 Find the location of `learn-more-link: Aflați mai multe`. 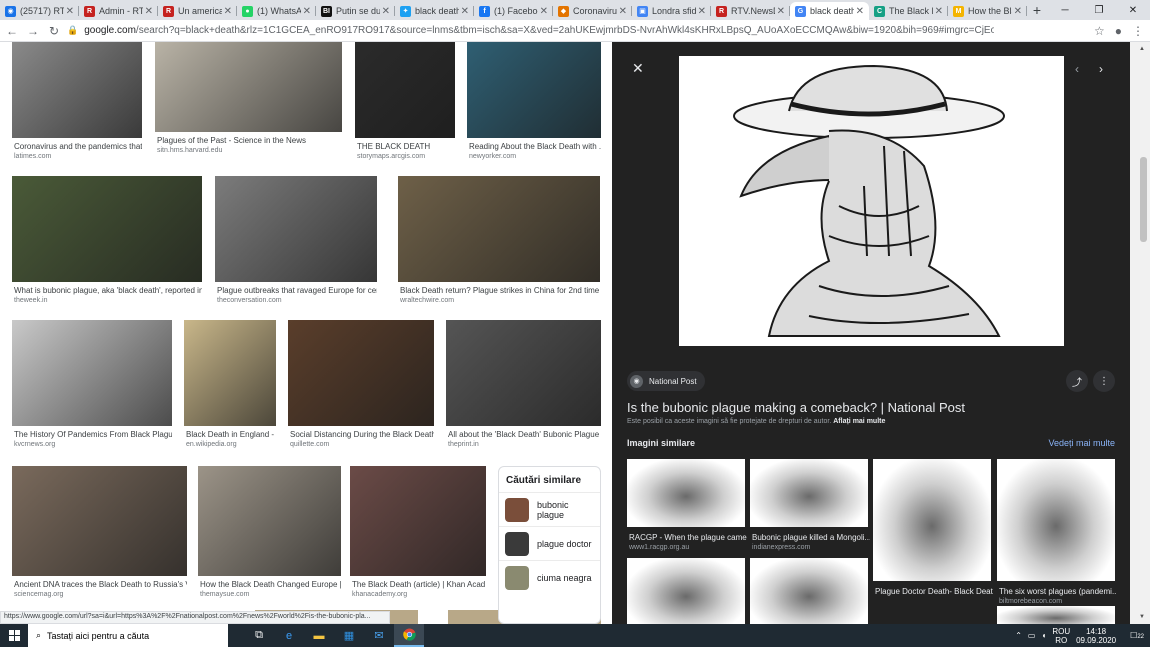

learn-more-link: Aflați mai multe is located at coordinates (859, 421).